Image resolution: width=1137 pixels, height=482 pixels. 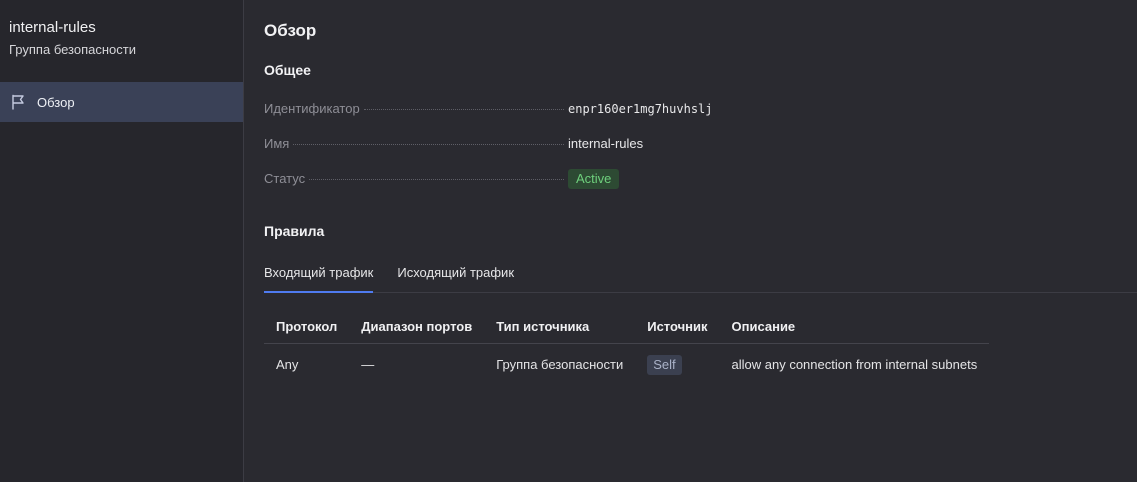 What do you see at coordinates (700, 276) in the screenshot?
I see `traffic-tabs: Входящий трафик Исходящий трафик` at bounding box center [700, 276].